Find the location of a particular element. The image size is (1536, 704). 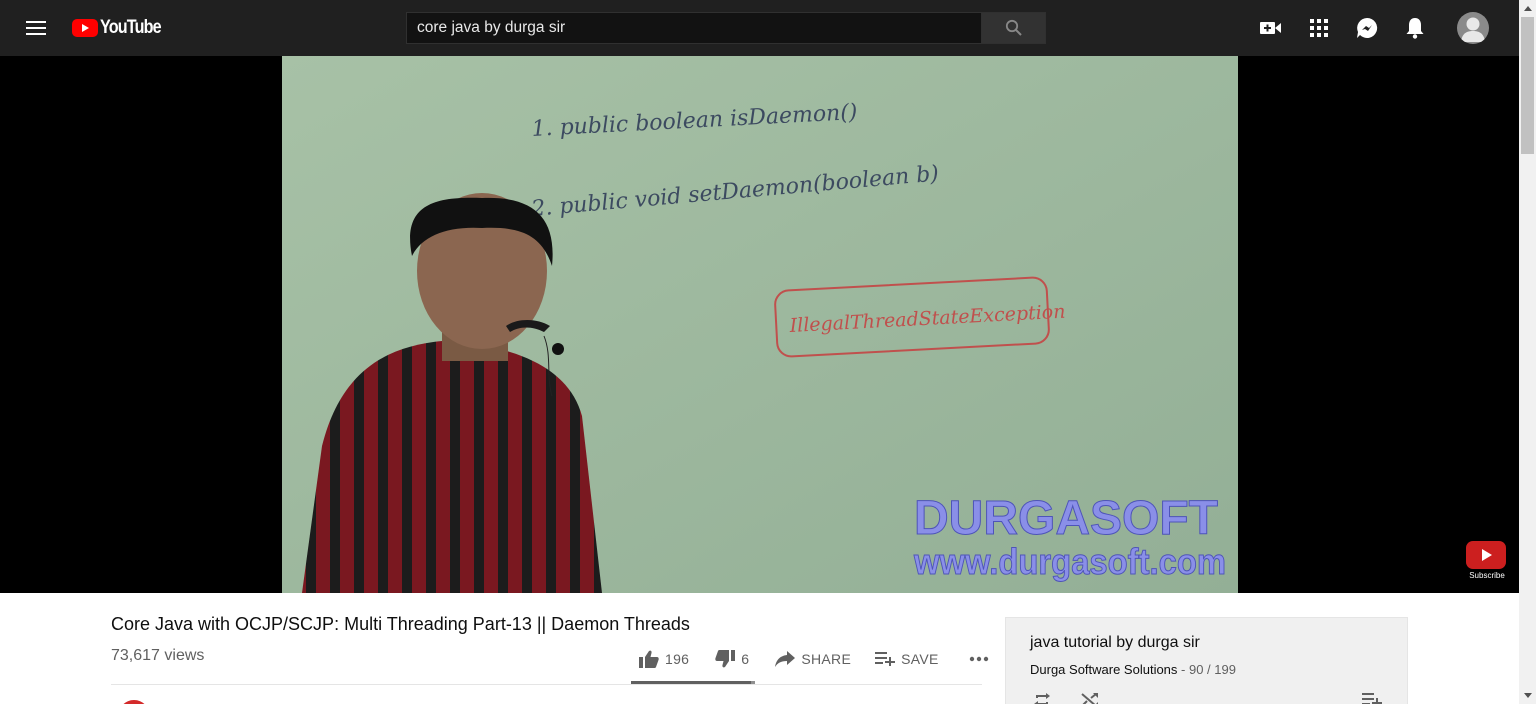

loop-icon is located at coordinates (1042, 698).